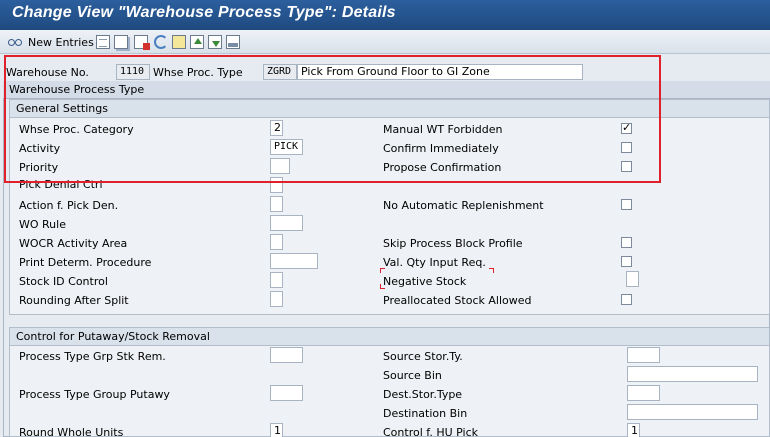 Image resolution: width=770 pixels, height=437 pixels. I want to click on skip-process-block-profile-label: Skip Process Block Profile, so click(453, 243).